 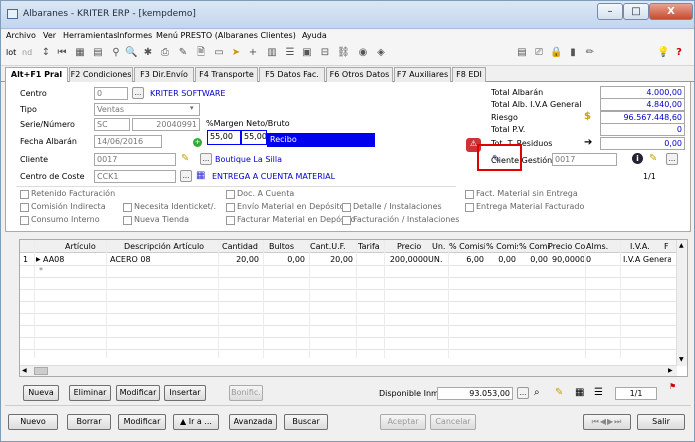 What do you see at coordinates (359, 74) in the screenshot?
I see `tab-otros-datos: F6 Otros Datos` at bounding box center [359, 74].